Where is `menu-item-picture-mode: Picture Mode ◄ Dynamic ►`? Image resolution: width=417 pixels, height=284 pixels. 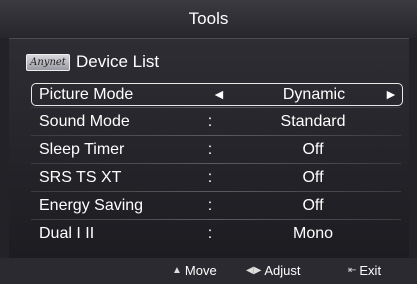
menu-item-picture-mode: Picture Mode ◄ Dynamic ► is located at coordinates (217, 94).